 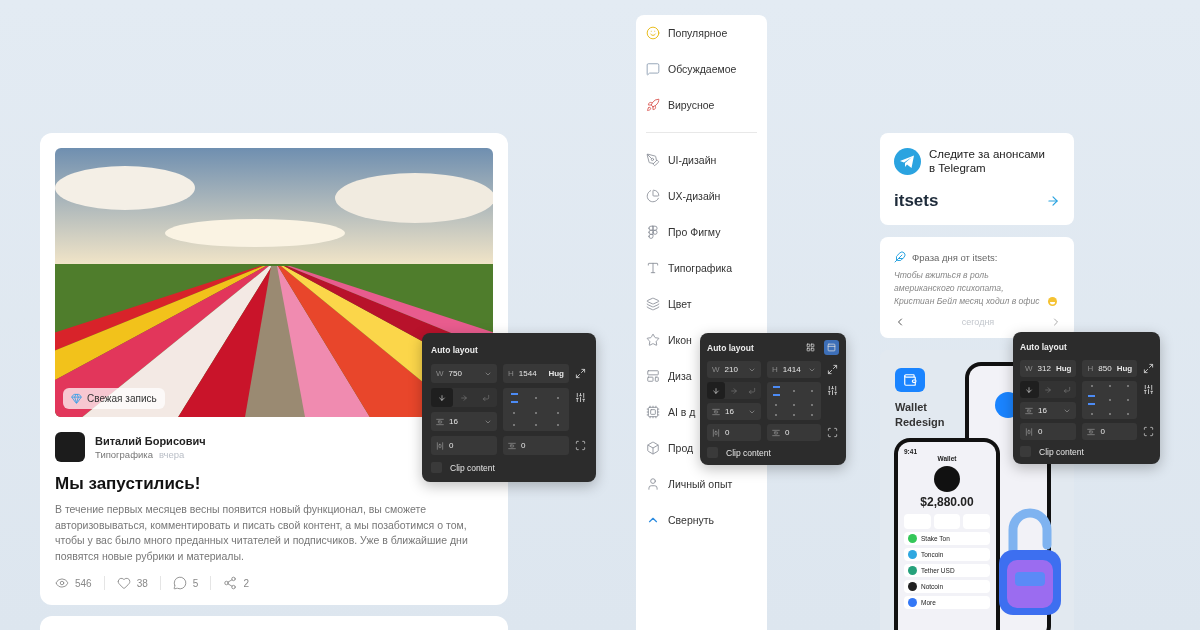 I want to click on fresh-post-badge: Свежая запись, so click(x=114, y=398).